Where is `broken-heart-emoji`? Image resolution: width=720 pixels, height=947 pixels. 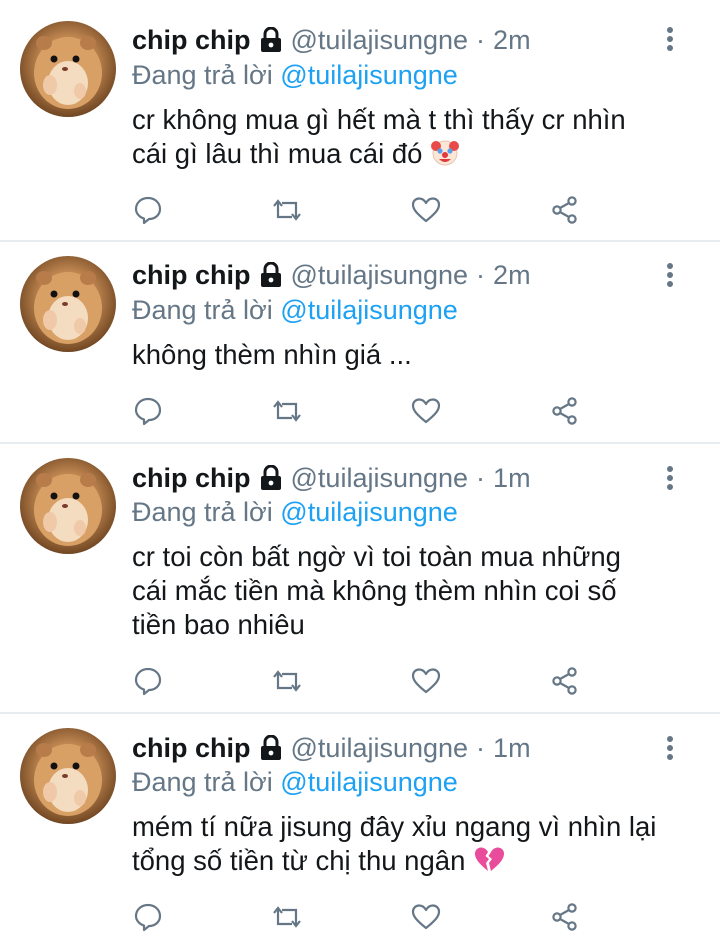
broken-heart-emoji is located at coordinates (489, 863).